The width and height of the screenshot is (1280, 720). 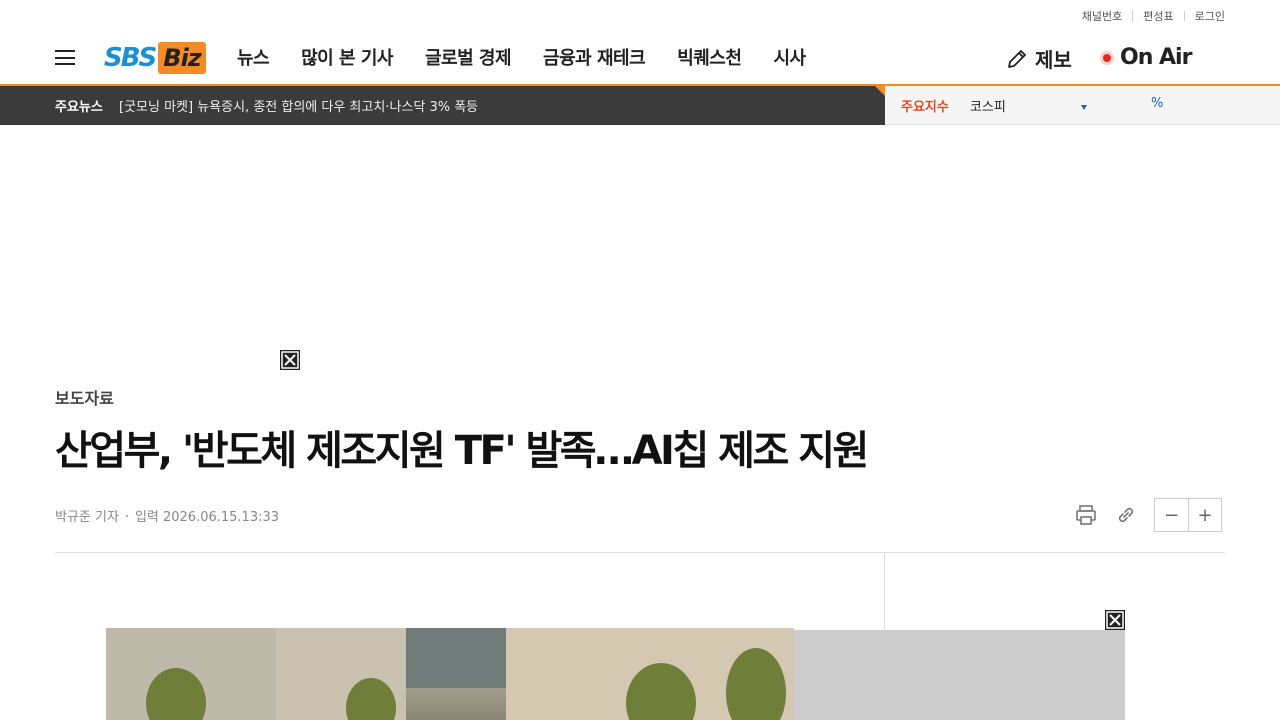 I want to click on nav-news: 뉴스, so click(x=253, y=57).